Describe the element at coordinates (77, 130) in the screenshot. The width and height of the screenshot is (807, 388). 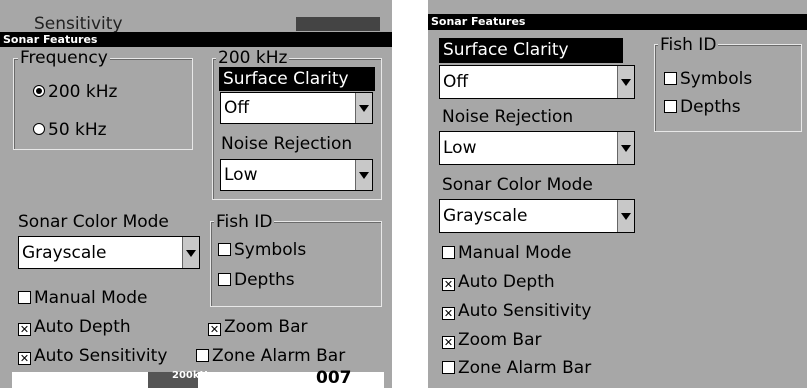
I see `radio-50khz-label: 50 kHz` at that location.